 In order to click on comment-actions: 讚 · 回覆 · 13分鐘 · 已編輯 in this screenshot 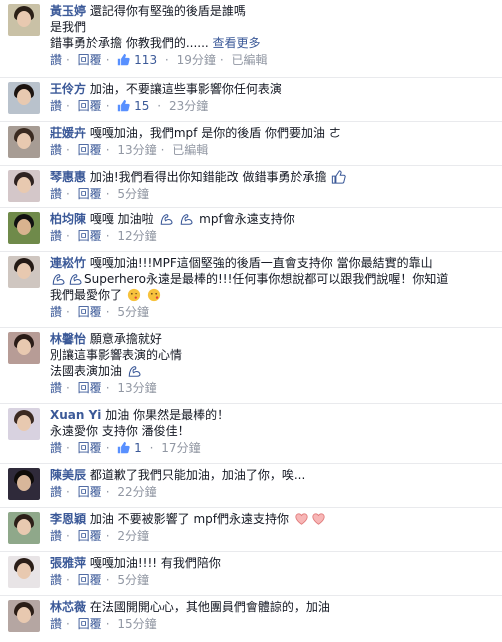, I will do `click(129, 150)`.